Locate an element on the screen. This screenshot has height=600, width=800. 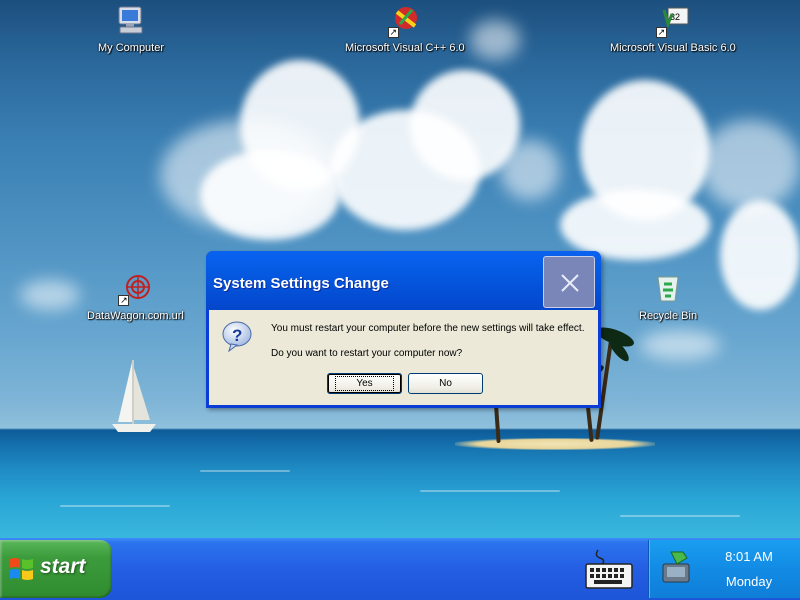
question-icon: ? is located at coordinates (237, 336).